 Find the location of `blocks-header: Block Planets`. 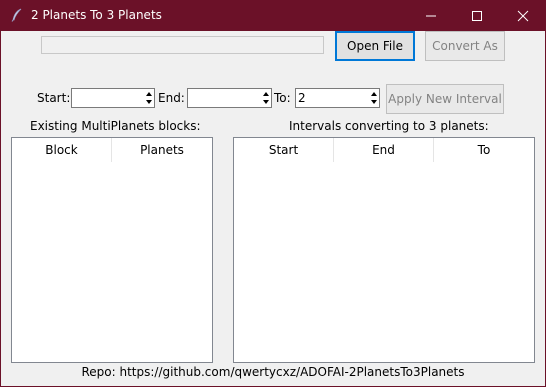

blocks-header: Block Planets is located at coordinates (112, 150).